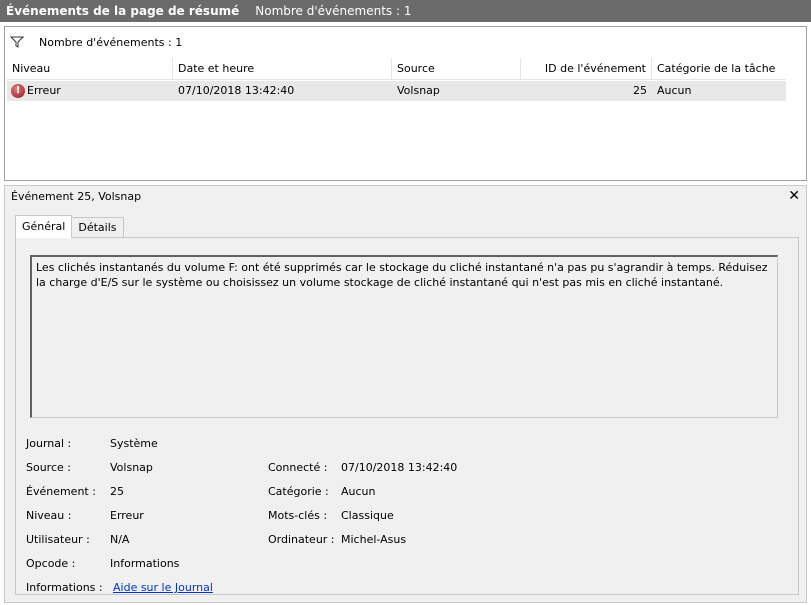  Describe the element at coordinates (61, 491) in the screenshot. I see `event-label: Événement :` at that location.